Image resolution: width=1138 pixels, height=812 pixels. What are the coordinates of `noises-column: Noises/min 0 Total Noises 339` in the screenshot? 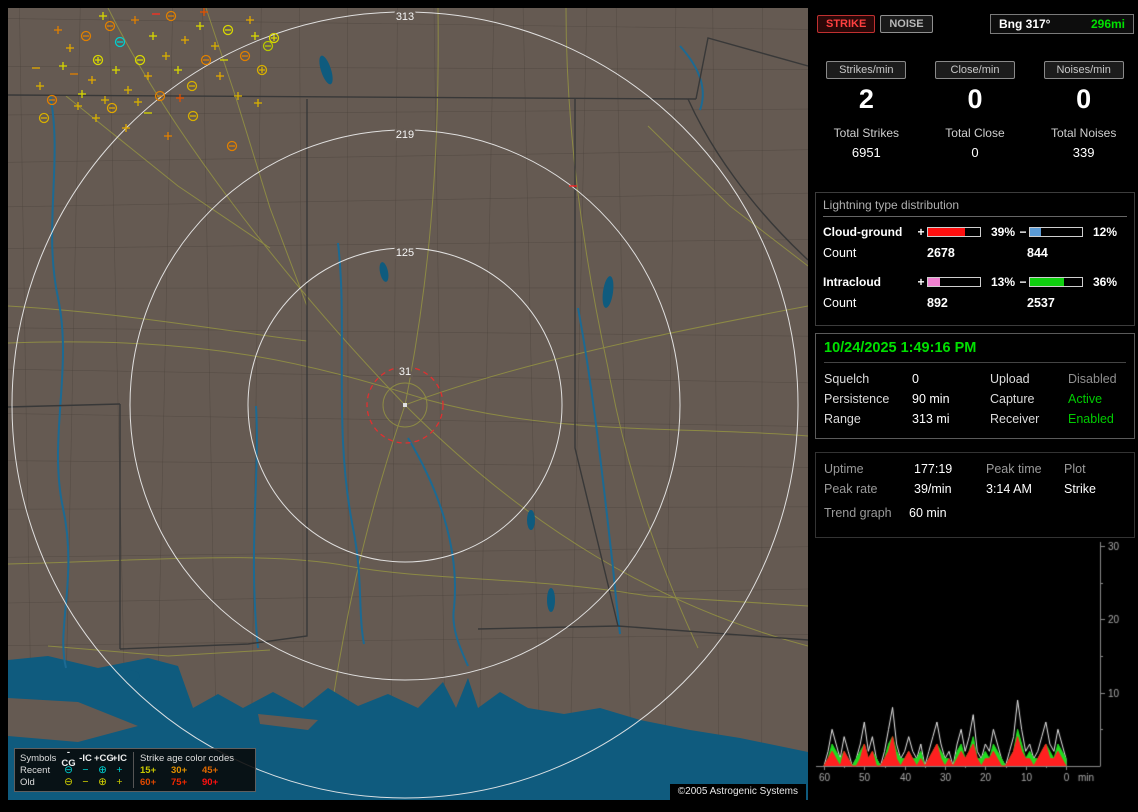 It's located at (1083, 110).